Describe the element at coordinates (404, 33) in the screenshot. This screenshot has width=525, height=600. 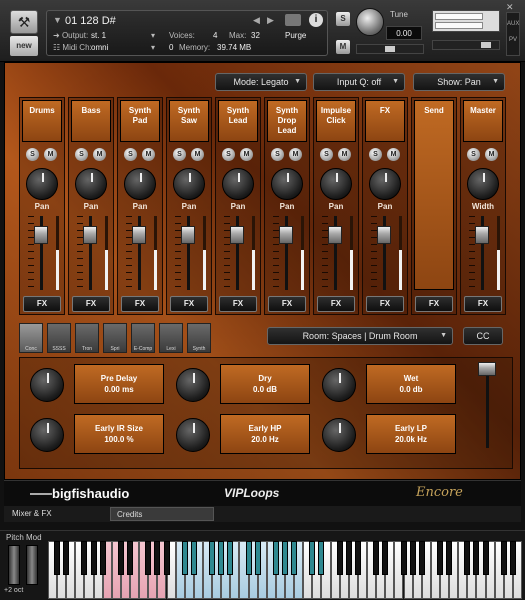
I see `tune-value: 0.00` at that location.